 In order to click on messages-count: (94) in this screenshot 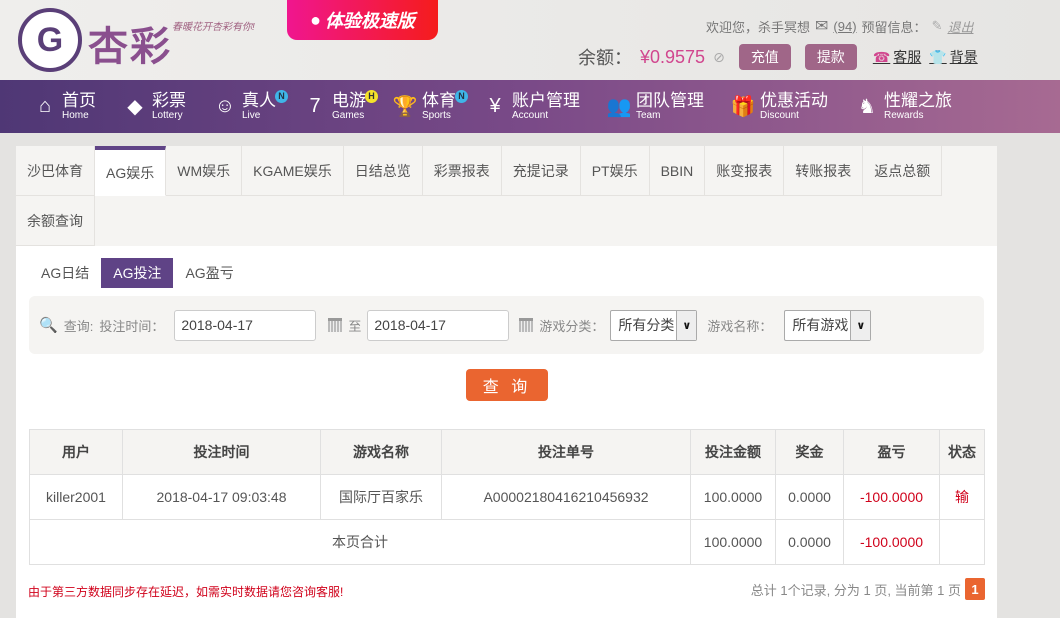, I will do `click(844, 26)`.